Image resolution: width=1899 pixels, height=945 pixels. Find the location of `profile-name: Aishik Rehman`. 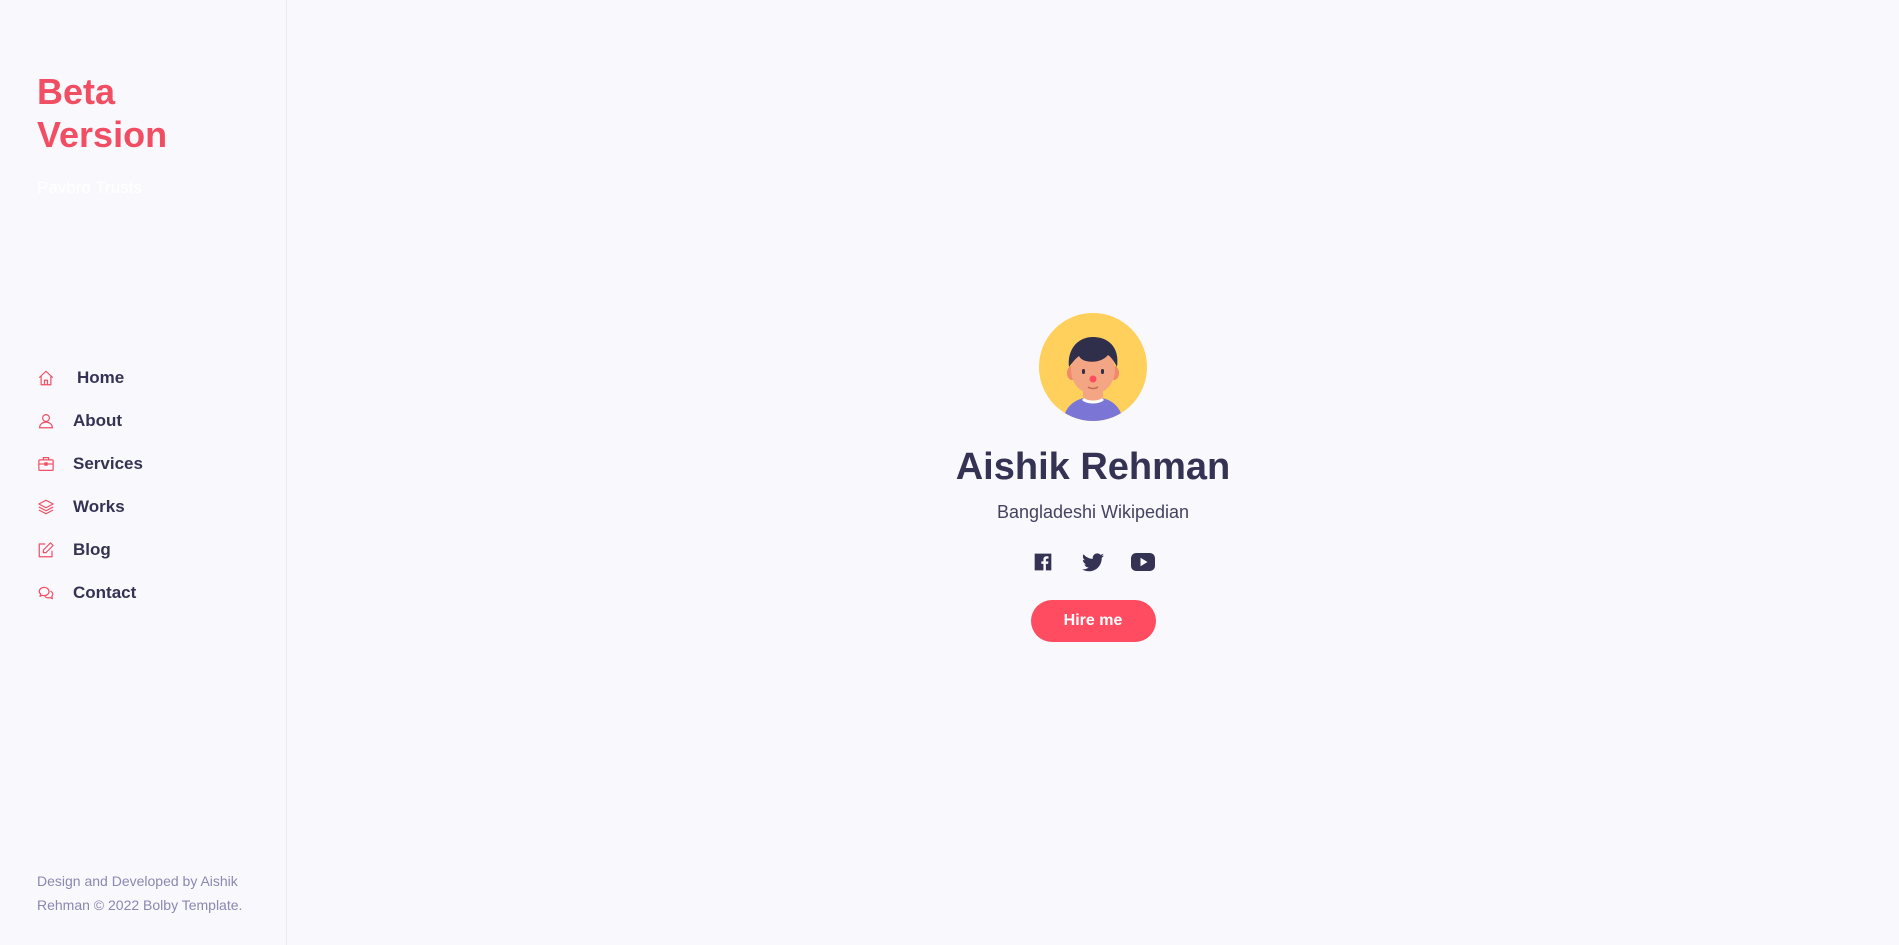

profile-name: Aishik Rehman is located at coordinates (1093, 467).